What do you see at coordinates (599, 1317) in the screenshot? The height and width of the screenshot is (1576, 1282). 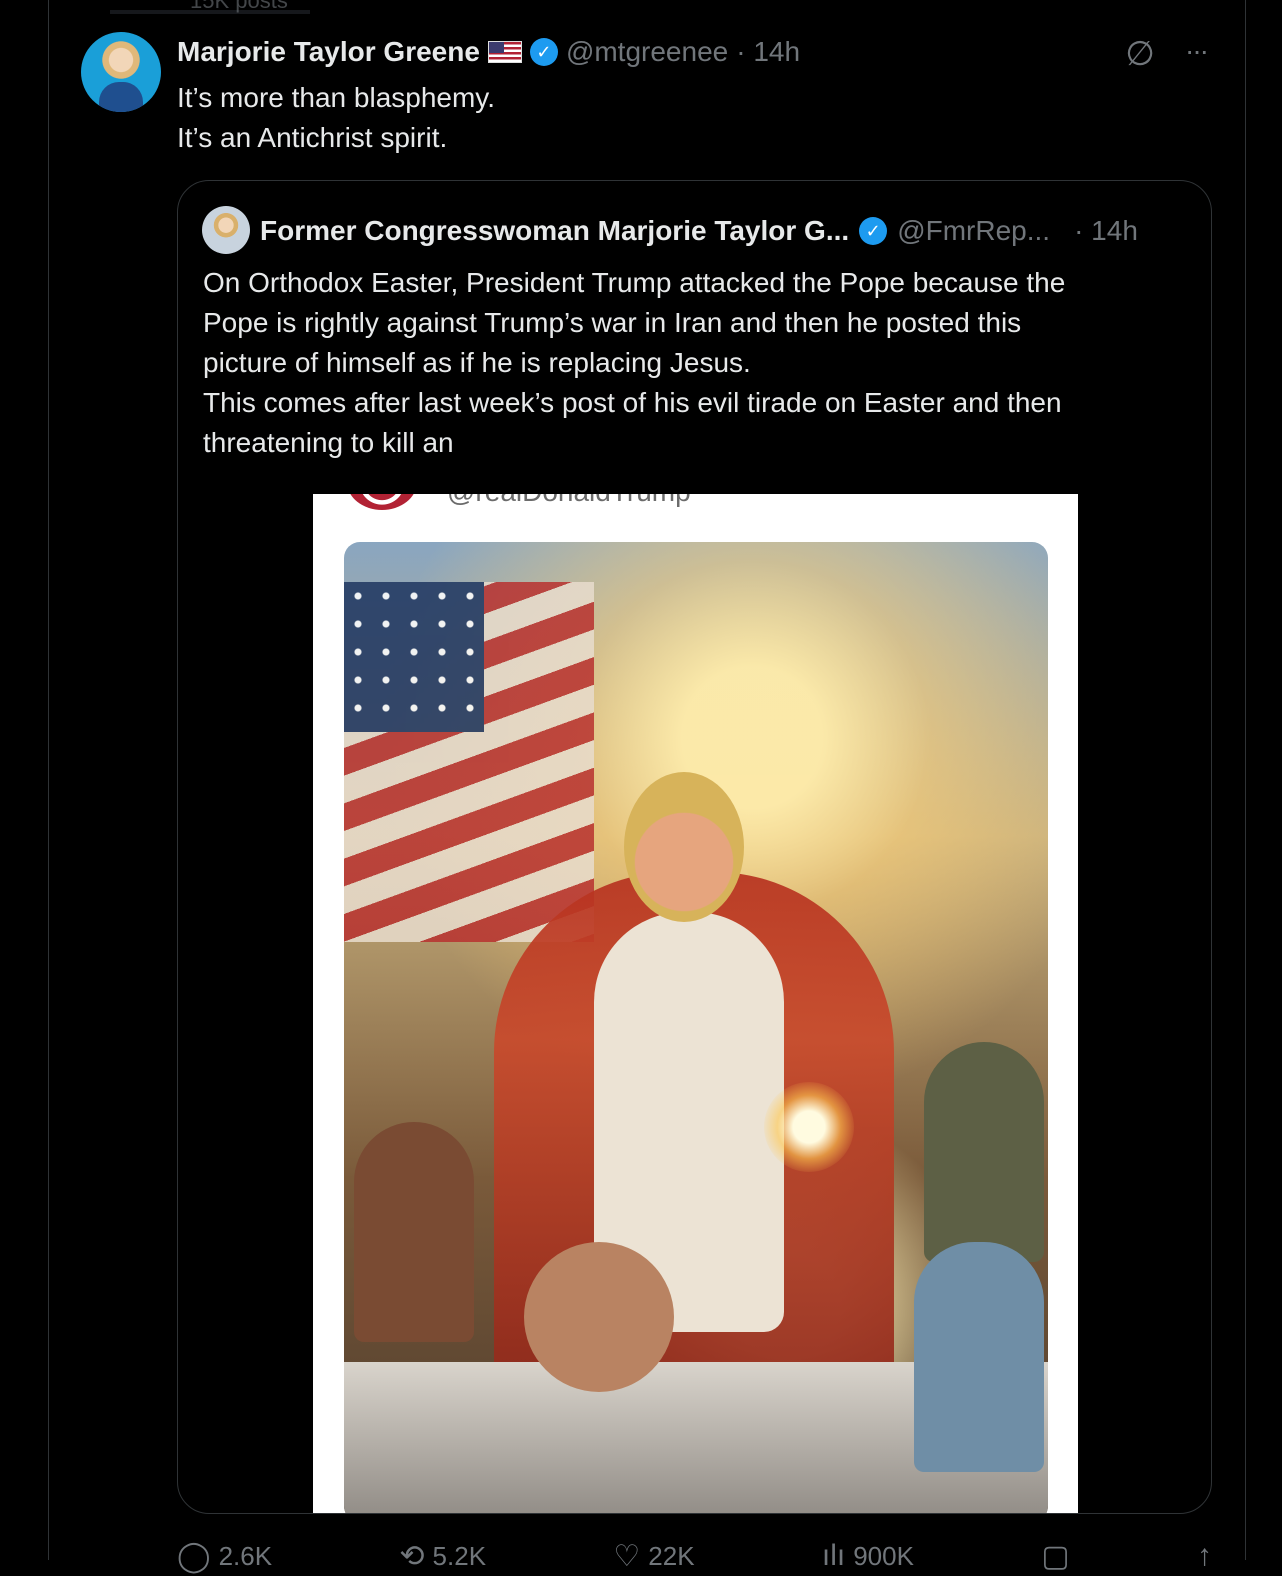 I see `painting-patient` at bounding box center [599, 1317].